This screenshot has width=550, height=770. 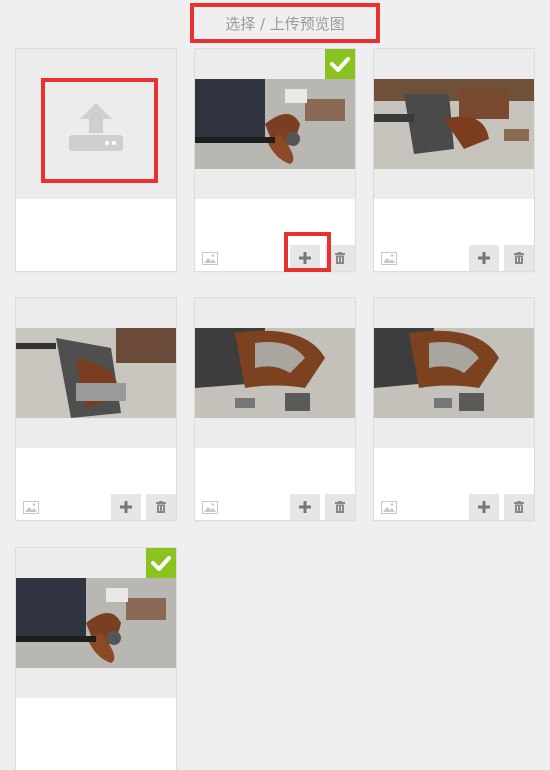 I want to click on page-title-box: 选择 / 上传预览图, so click(x=285, y=23).